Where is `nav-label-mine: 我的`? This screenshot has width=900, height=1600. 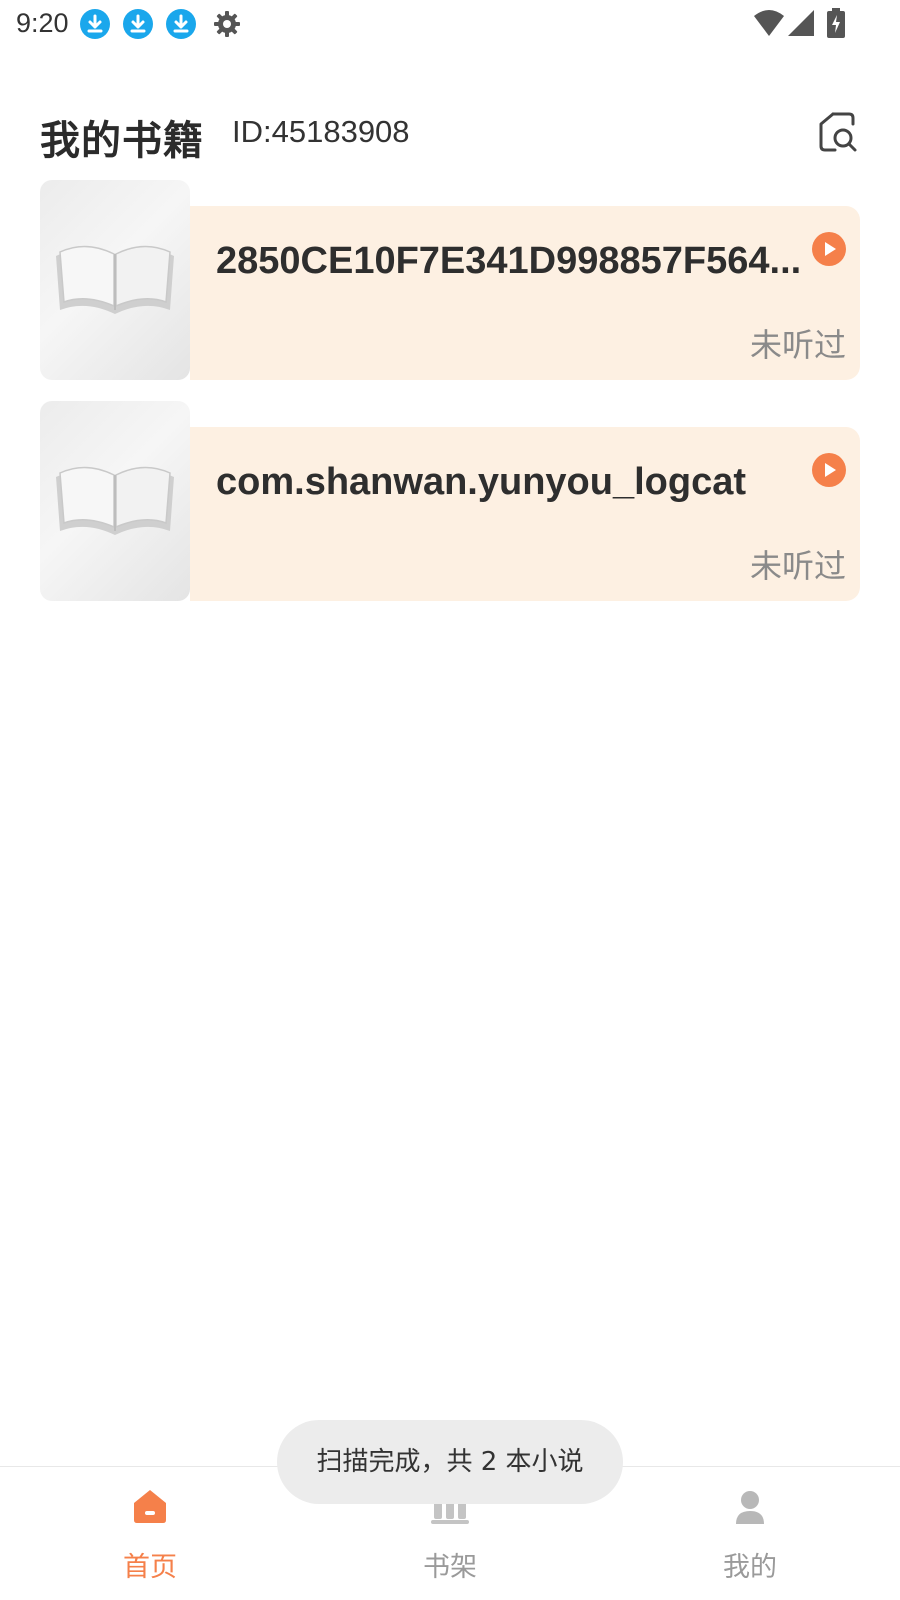
nav-label-mine: 我的 is located at coordinates (750, 1567).